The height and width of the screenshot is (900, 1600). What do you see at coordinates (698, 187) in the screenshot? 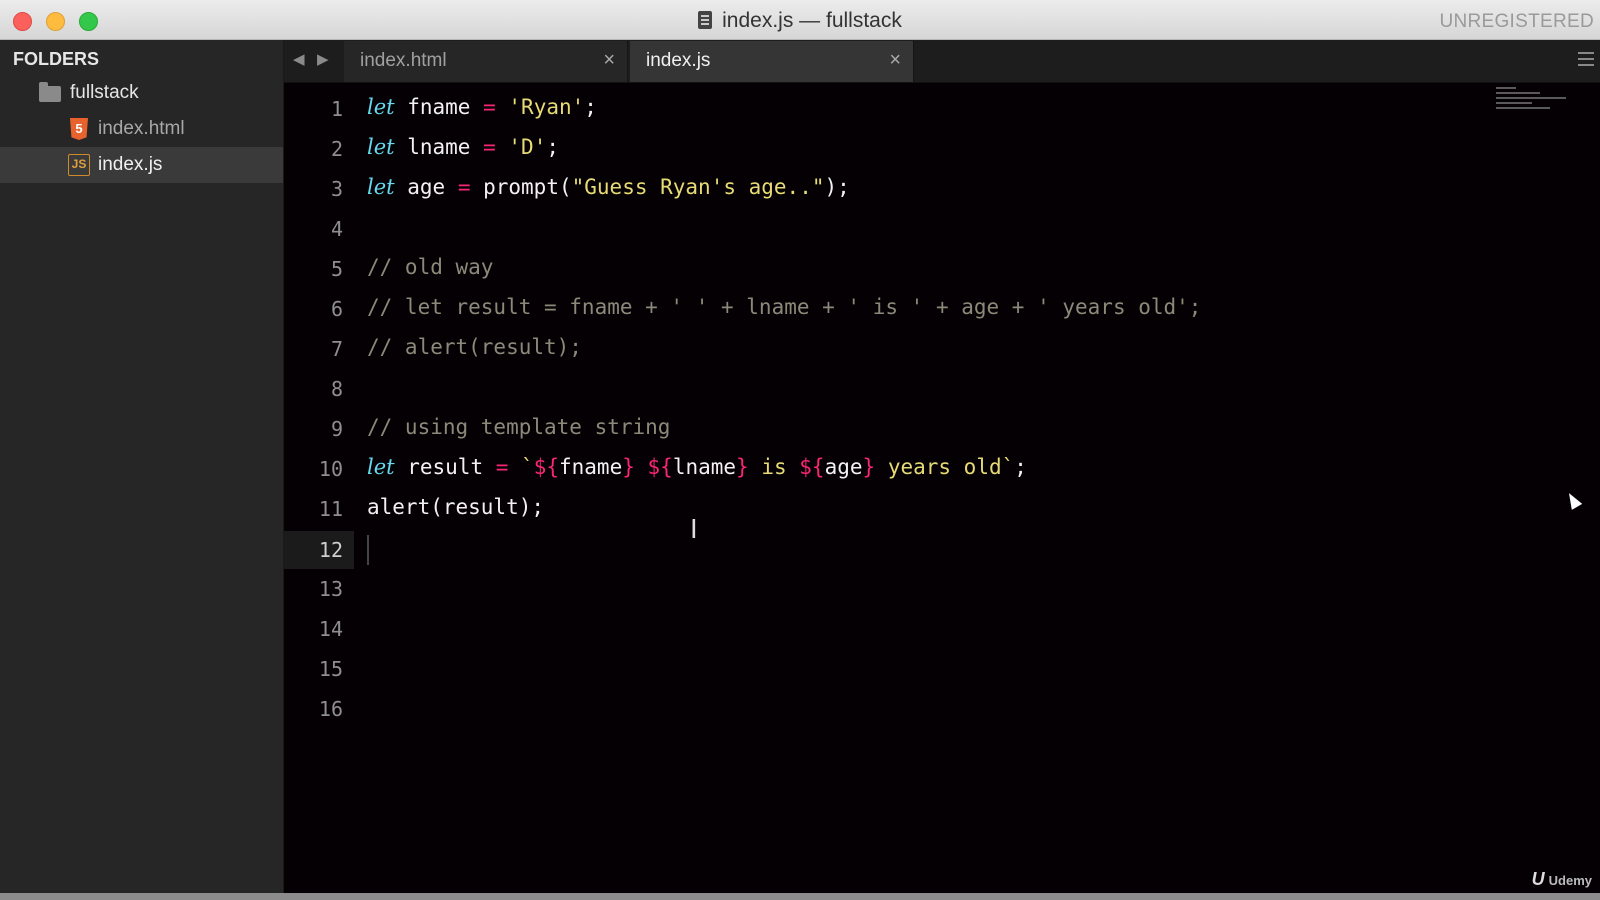
I see `string-literal: "Guess Ryan's age.."` at bounding box center [698, 187].